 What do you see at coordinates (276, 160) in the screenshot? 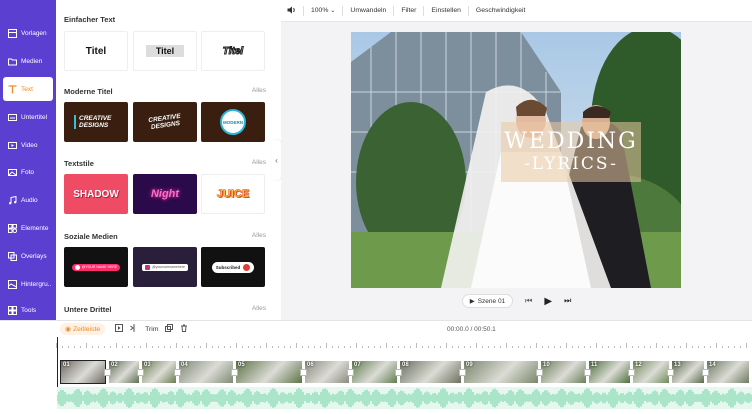
I see `collapse-panel-button: ‹` at bounding box center [276, 160].